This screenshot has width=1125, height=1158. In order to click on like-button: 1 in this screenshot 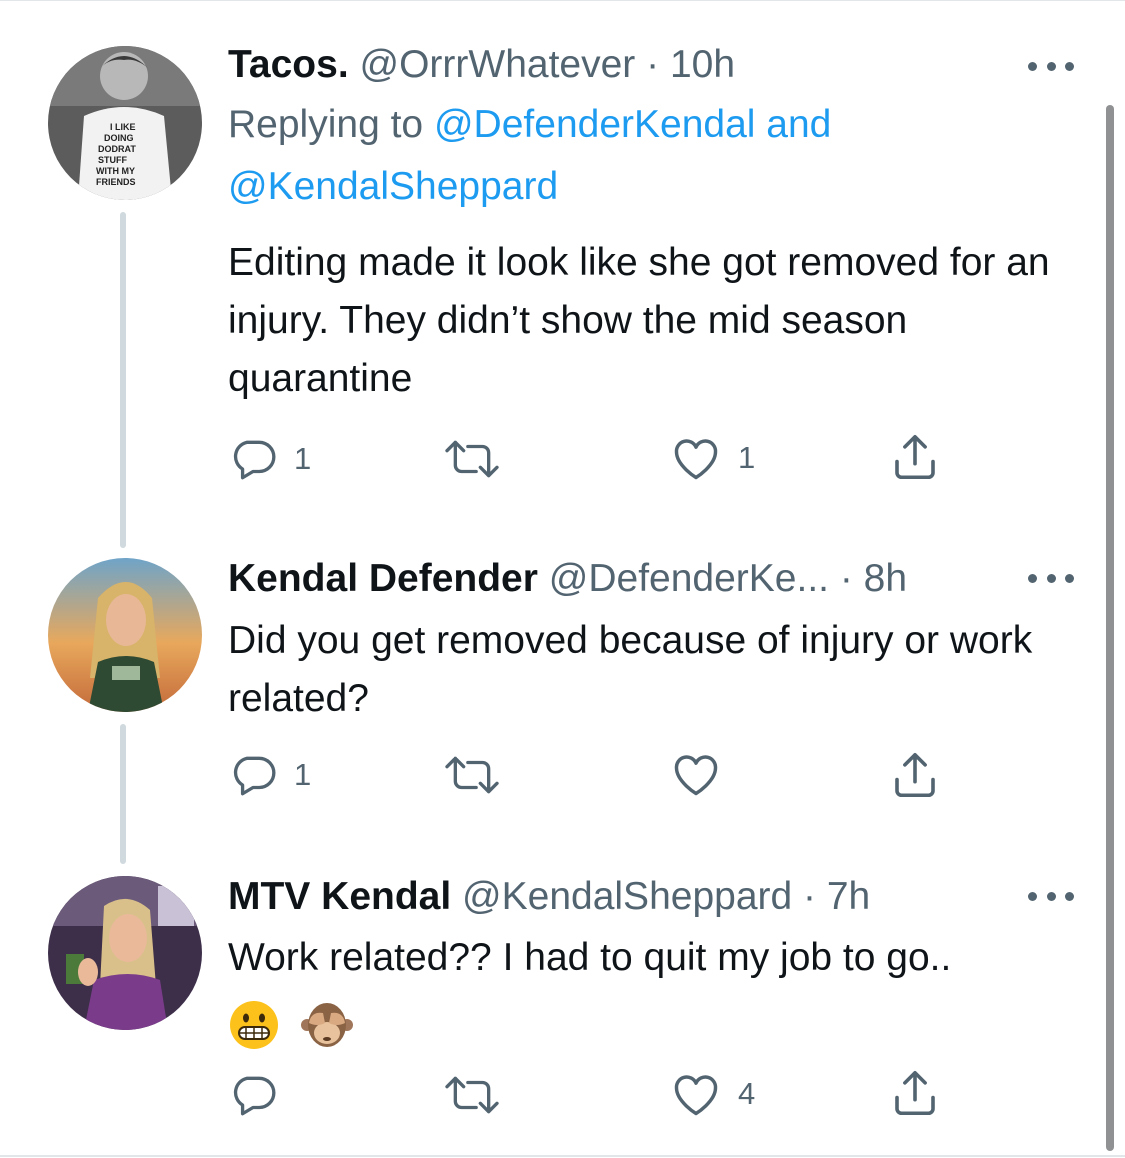, I will do `click(712, 458)`.